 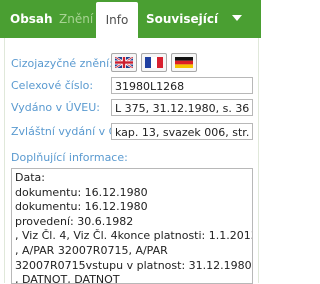 I want to click on uk-flag-icon, so click(x=124, y=62).